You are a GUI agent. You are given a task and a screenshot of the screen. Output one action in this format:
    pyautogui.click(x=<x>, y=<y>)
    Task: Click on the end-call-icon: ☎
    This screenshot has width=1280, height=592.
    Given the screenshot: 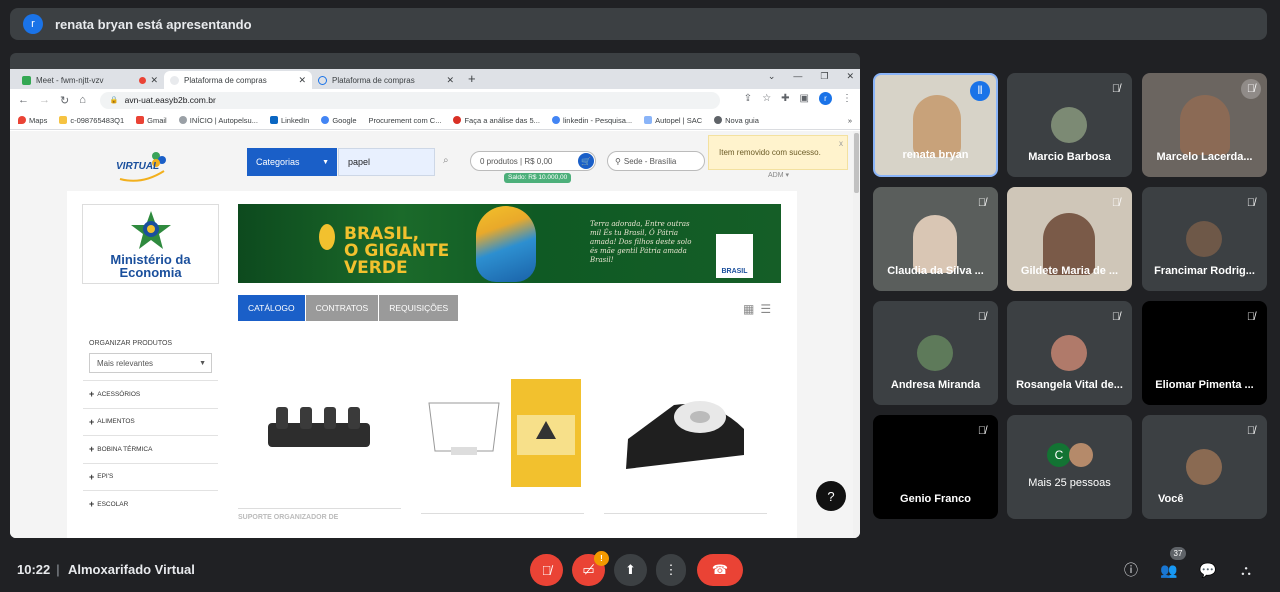 What is the action you would take?
    pyautogui.click(x=720, y=569)
    